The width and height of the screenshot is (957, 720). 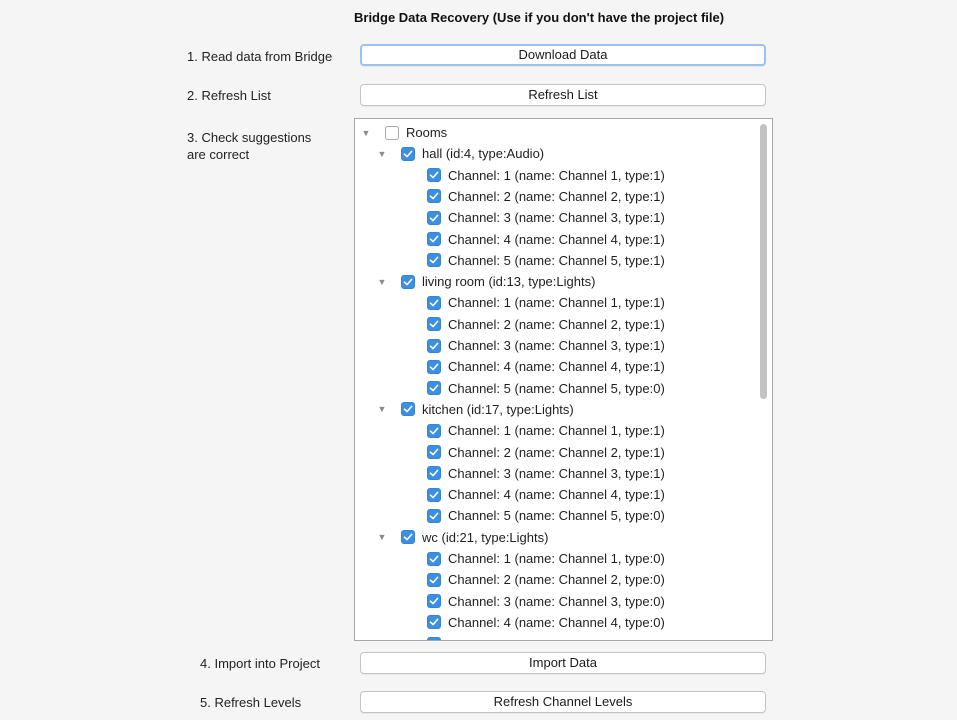 I want to click on tree-item-label: Channel: 3 (name: Channel 3, type:0), so click(x=556, y=601).